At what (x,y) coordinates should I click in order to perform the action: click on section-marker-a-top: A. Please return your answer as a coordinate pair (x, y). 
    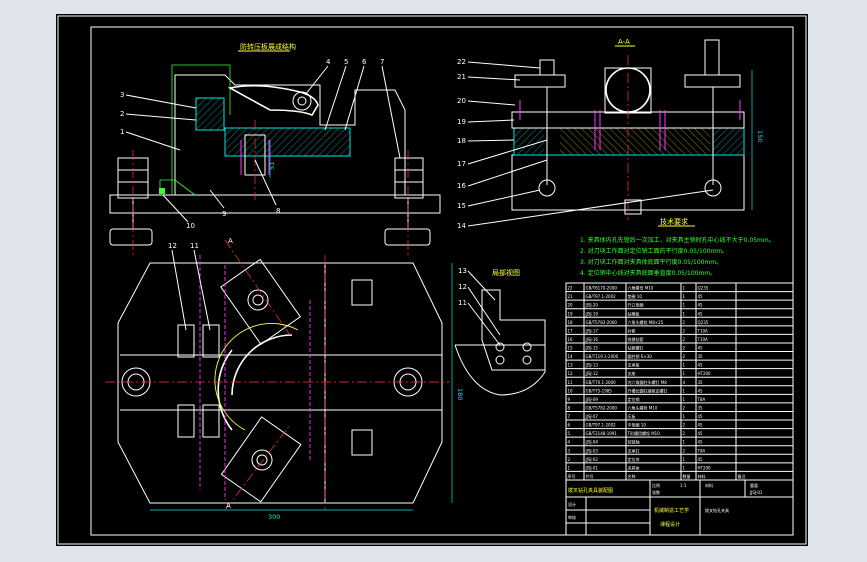
    Looking at the image, I should click on (230, 241).